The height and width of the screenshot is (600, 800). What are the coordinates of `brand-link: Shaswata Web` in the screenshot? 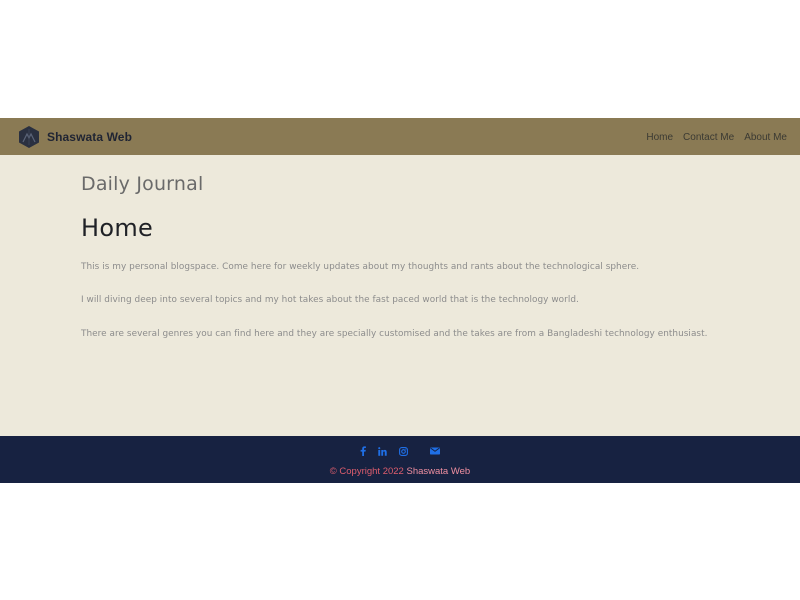 It's located at (75, 137).